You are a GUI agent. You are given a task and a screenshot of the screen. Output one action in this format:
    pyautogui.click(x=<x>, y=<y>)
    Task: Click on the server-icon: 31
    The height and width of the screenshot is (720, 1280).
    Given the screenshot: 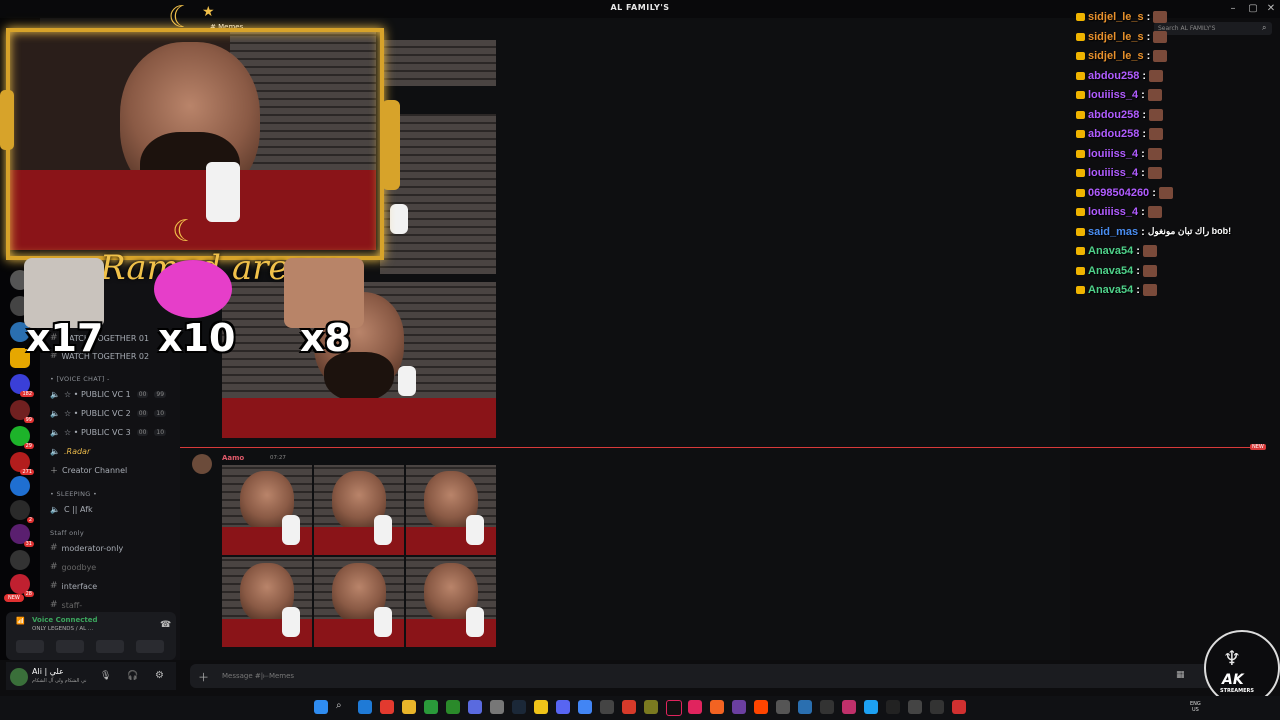 What is the action you would take?
    pyautogui.click(x=22, y=535)
    